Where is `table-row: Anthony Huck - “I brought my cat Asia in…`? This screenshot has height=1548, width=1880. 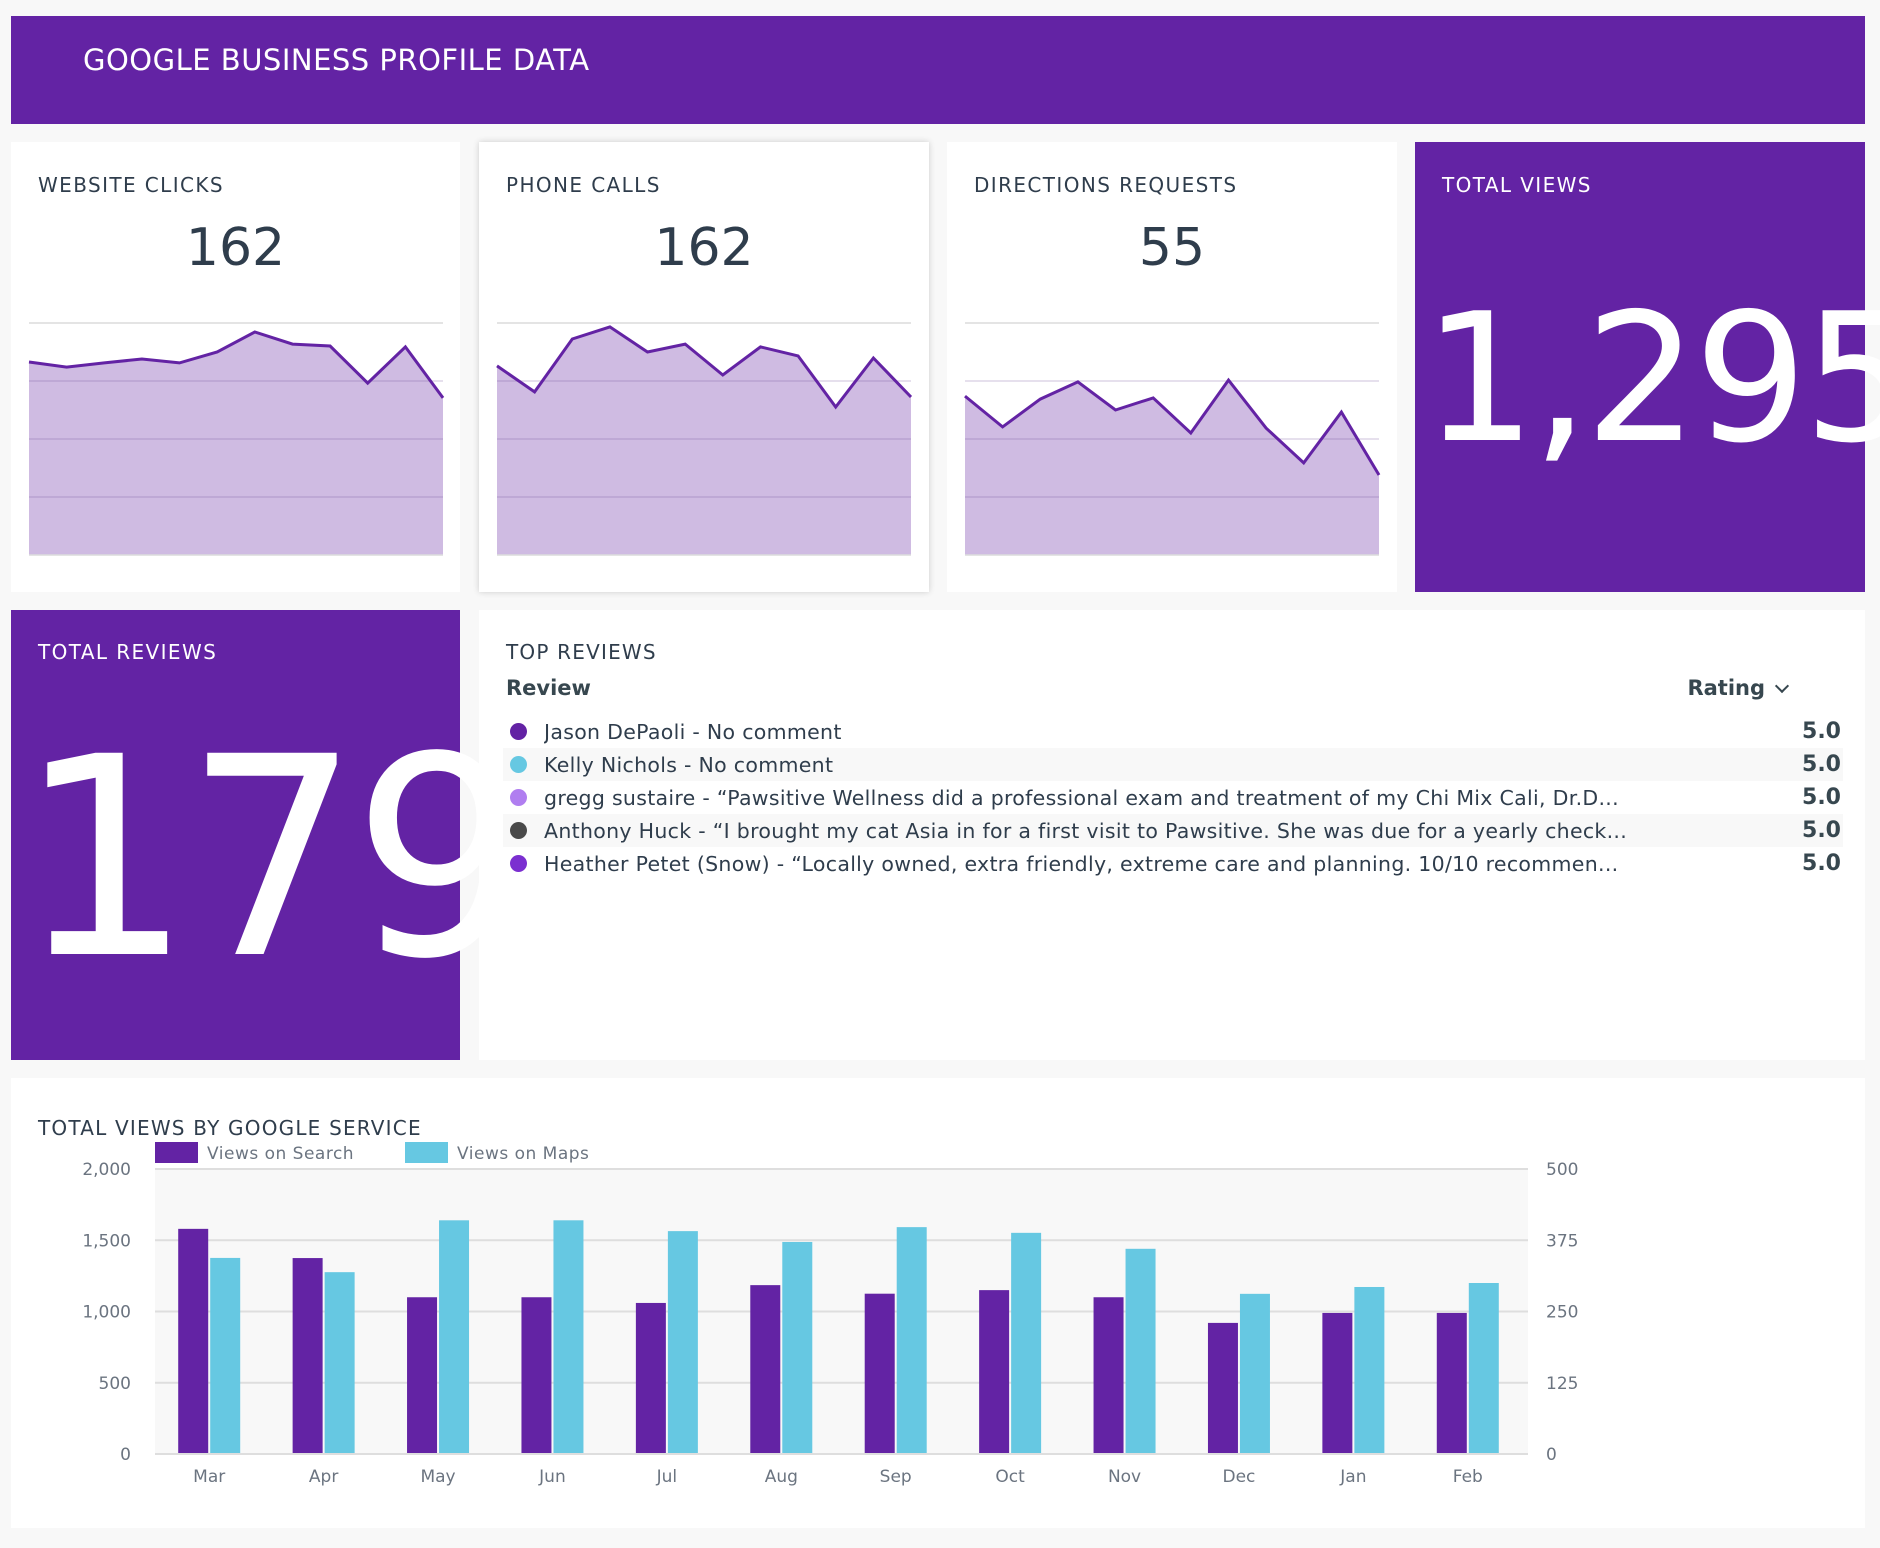 table-row: Anthony Huck - “I brought my cat Asia in… is located at coordinates (1173, 830).